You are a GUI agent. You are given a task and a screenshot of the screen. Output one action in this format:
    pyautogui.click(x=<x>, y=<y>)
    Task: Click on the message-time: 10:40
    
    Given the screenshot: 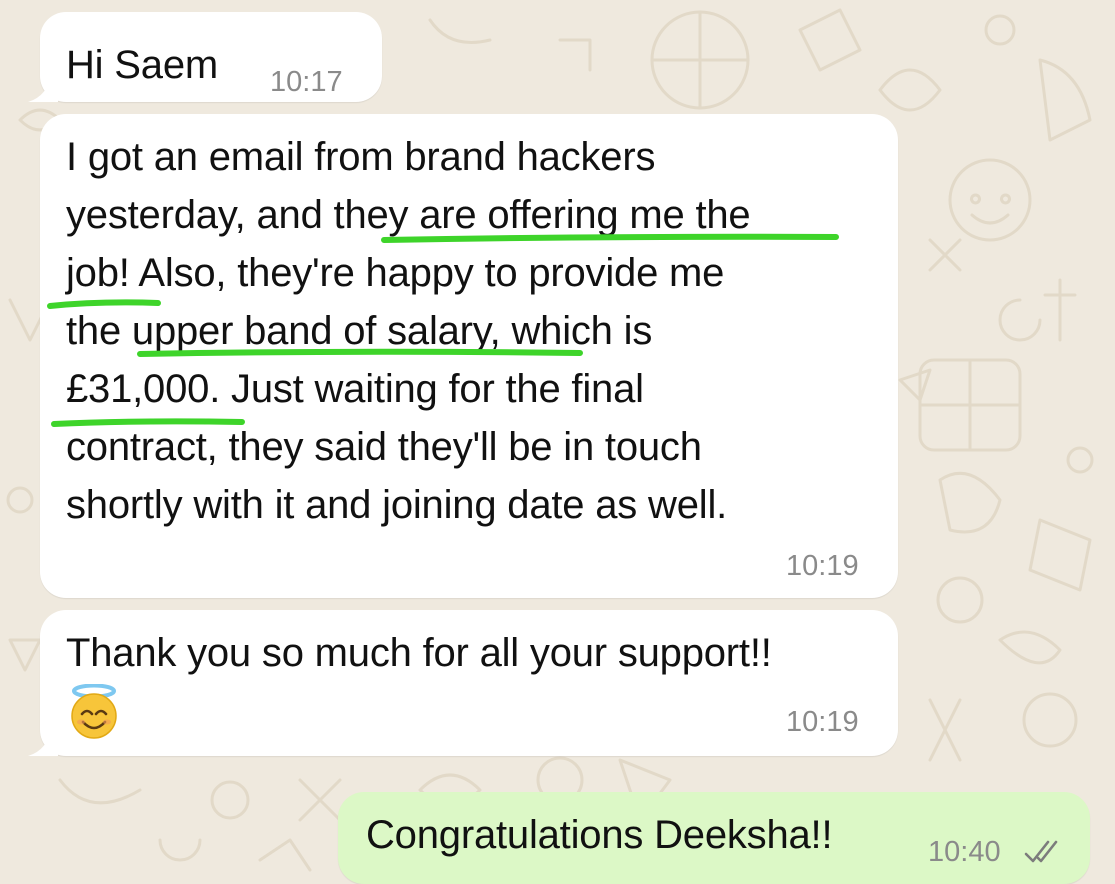 What is the action you would take?
    pyautogui.click(x=964, y=852)
    